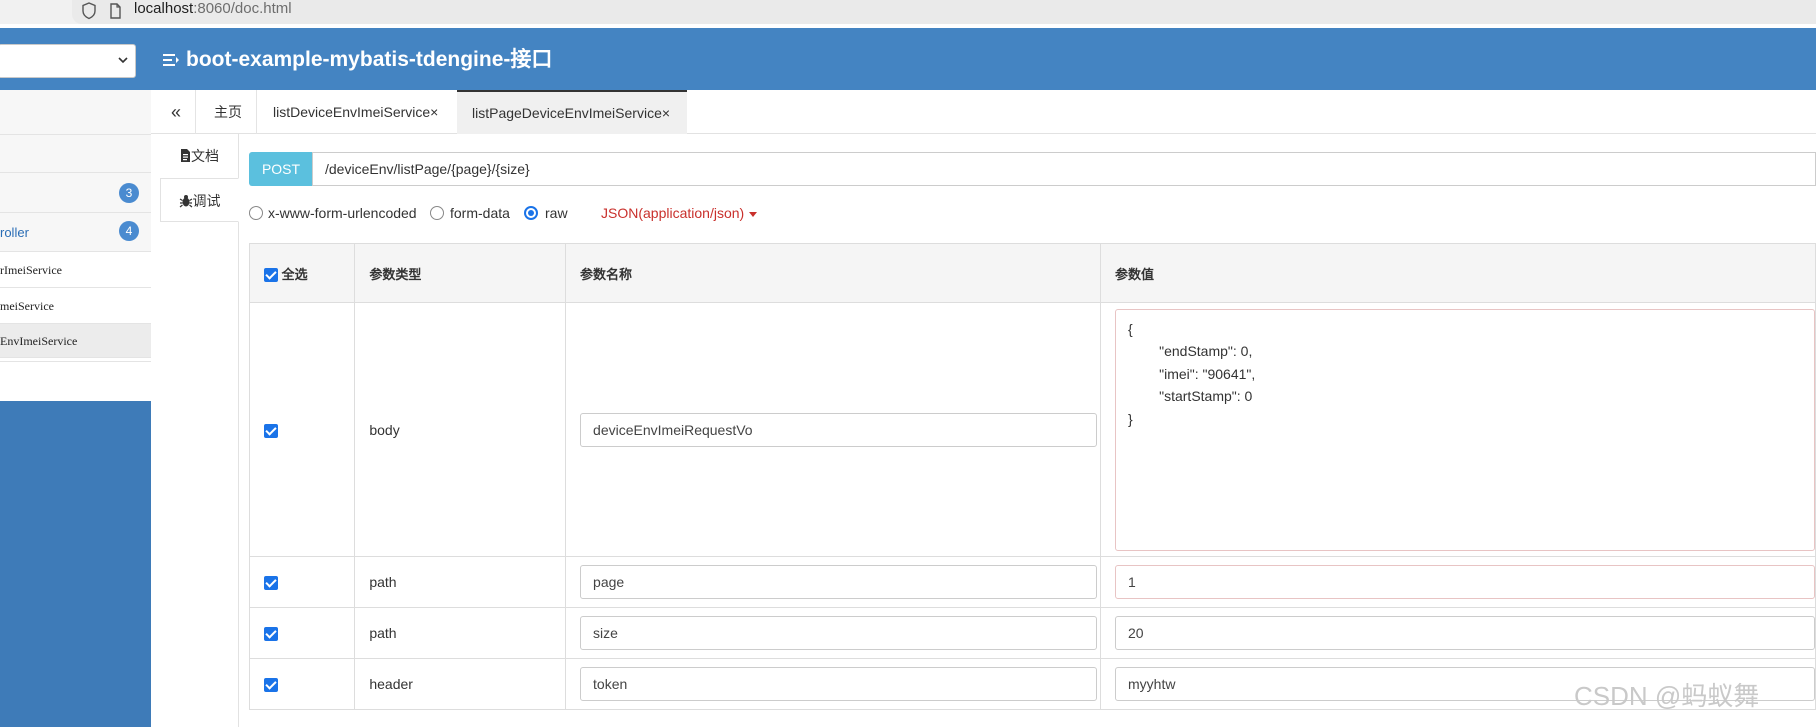 The image size is (1816, 727). I want to click on param-value-input: 20, so click(1465, 633).